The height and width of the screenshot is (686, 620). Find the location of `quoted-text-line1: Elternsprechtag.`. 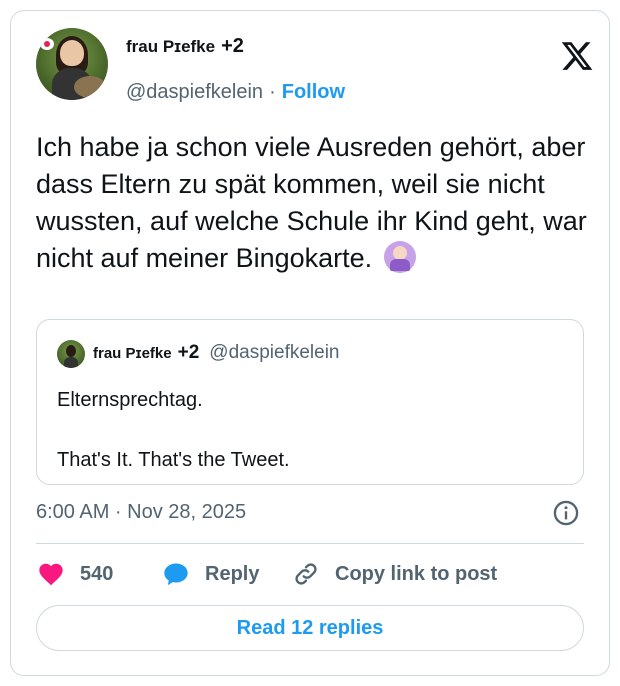

quoted-text-line1: Elternsprechtag. is located at coordinates (130, 400).